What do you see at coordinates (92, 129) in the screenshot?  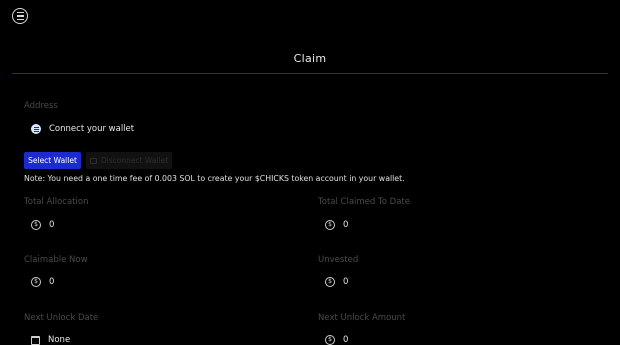 I see `wallet-status-text: Connect your wallet` at bounding box center [92, 129].